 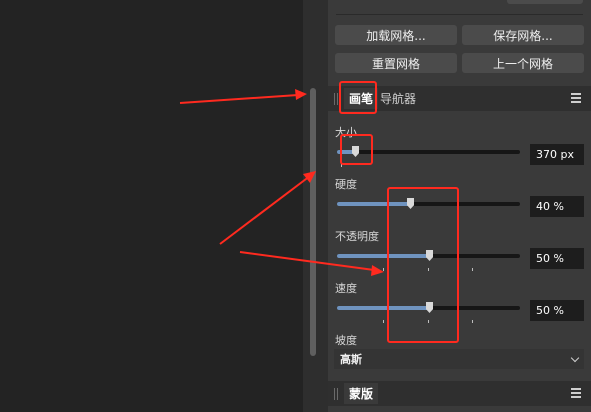 I want to click on falloff-label: 坡度, so click(x=346, y=340).